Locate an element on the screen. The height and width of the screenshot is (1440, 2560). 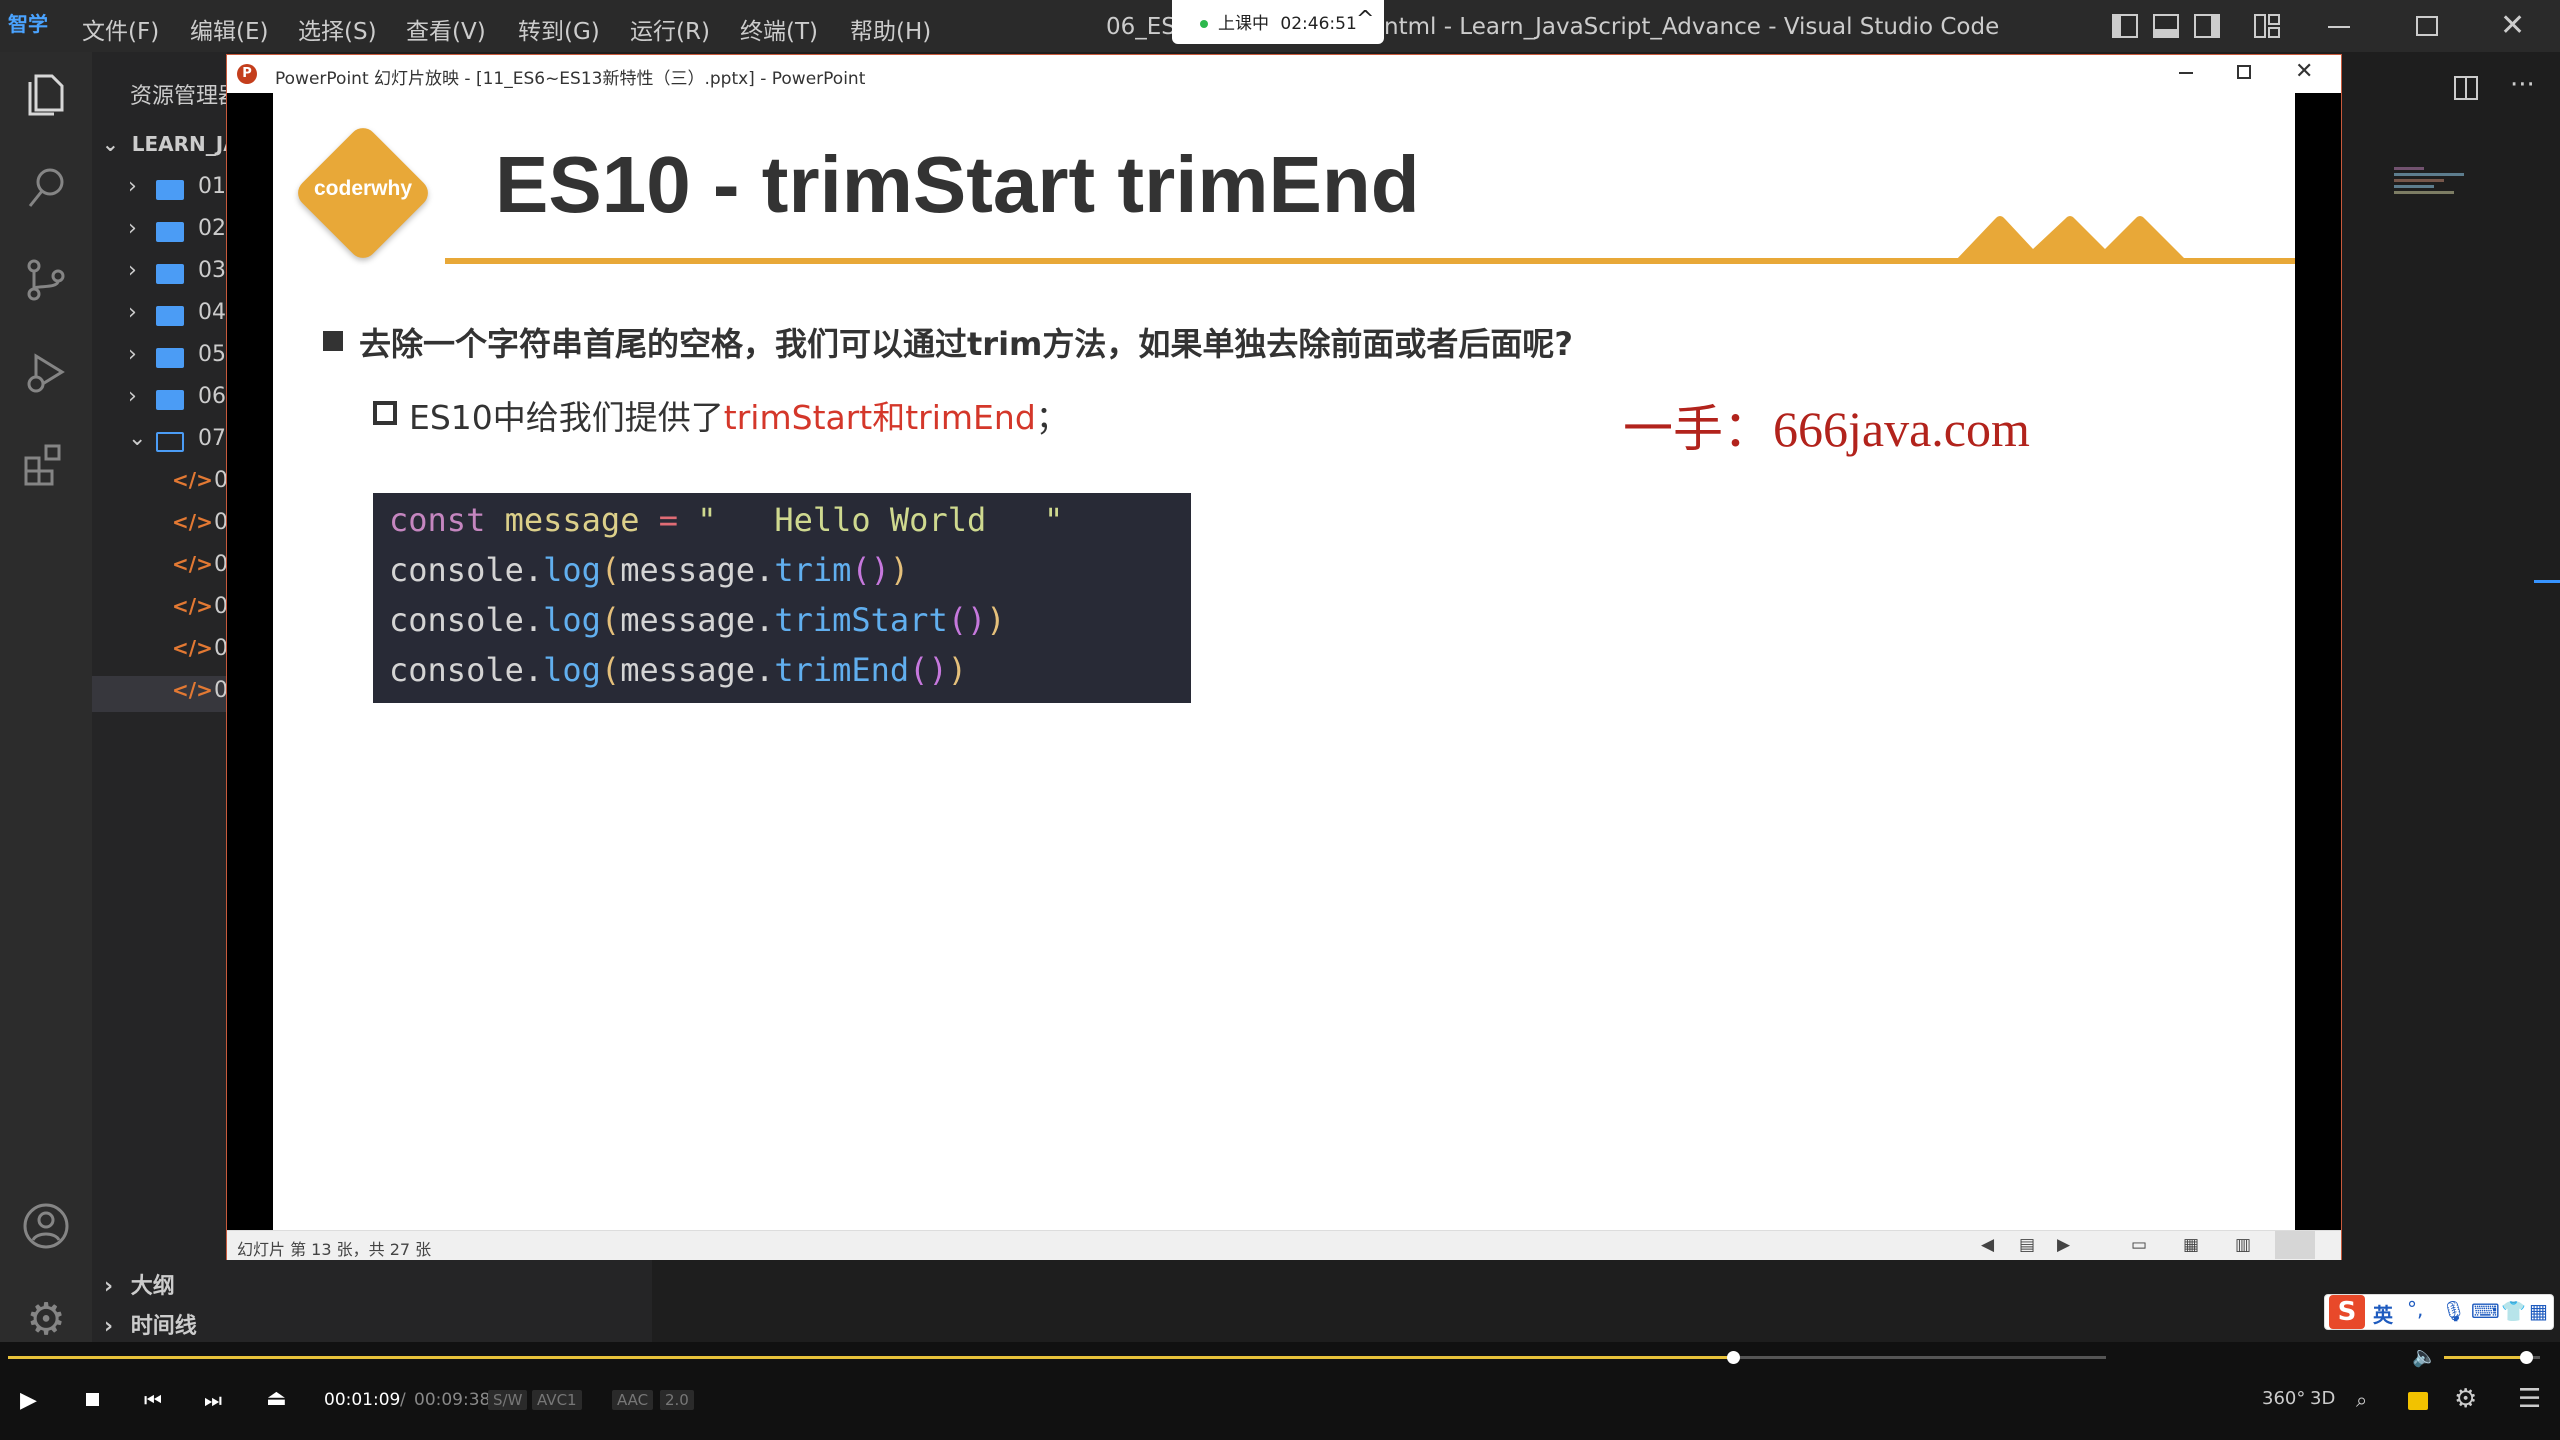
ime-toolbar: S 英 °, 🎙 ⌨ 👕 ▦ is located at coordinates (2439, 1312).